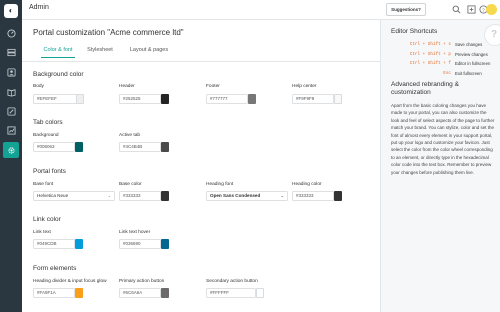 This screenshot has width=500, height=312. Describe the element at coordinates (313, 99) in the screenshot. I see `help-center-color-input: #F9F9F9` at that location.